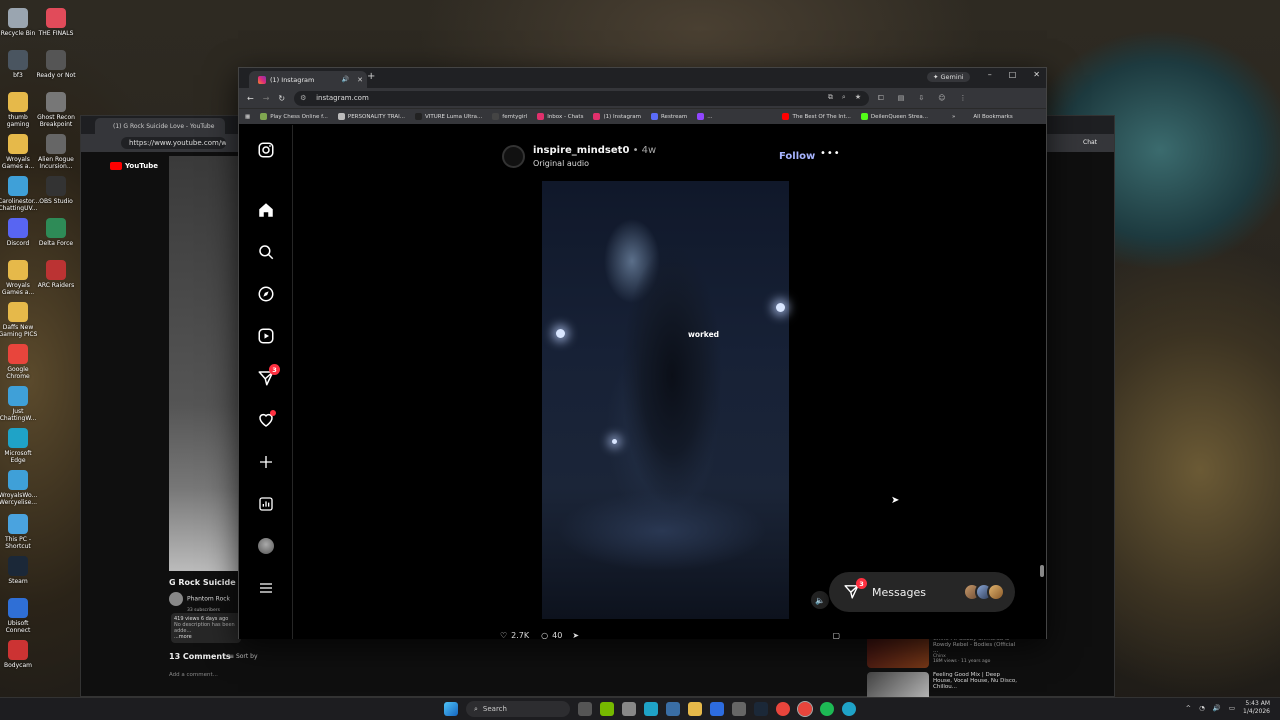  Describe the element at coordinates (19, 362) in the screenshot. I see `desktop-icon: Google Chrome` at that location.